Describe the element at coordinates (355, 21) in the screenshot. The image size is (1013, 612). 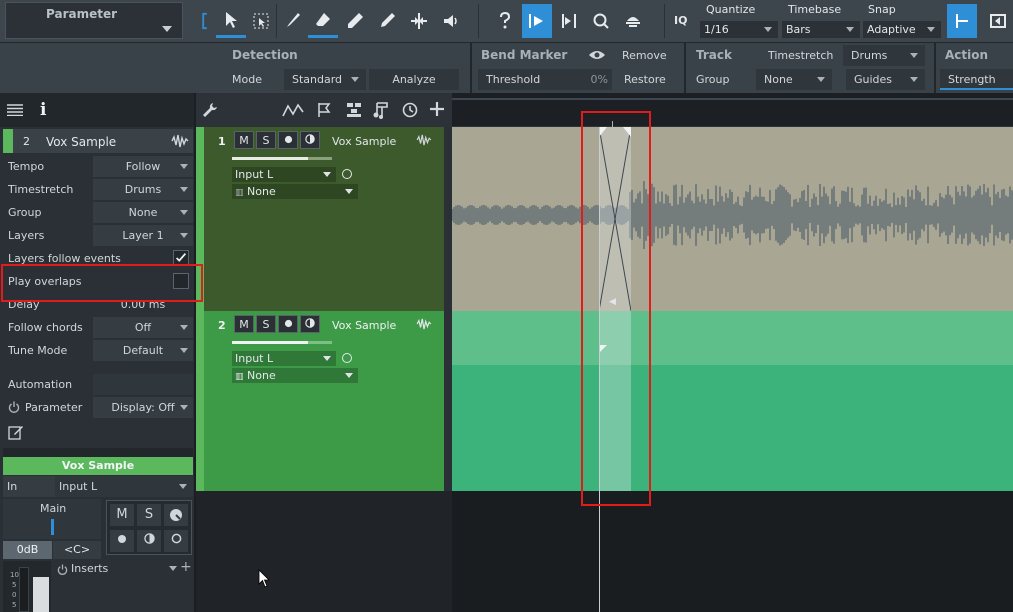
I see `paint-tool-button` at that location.